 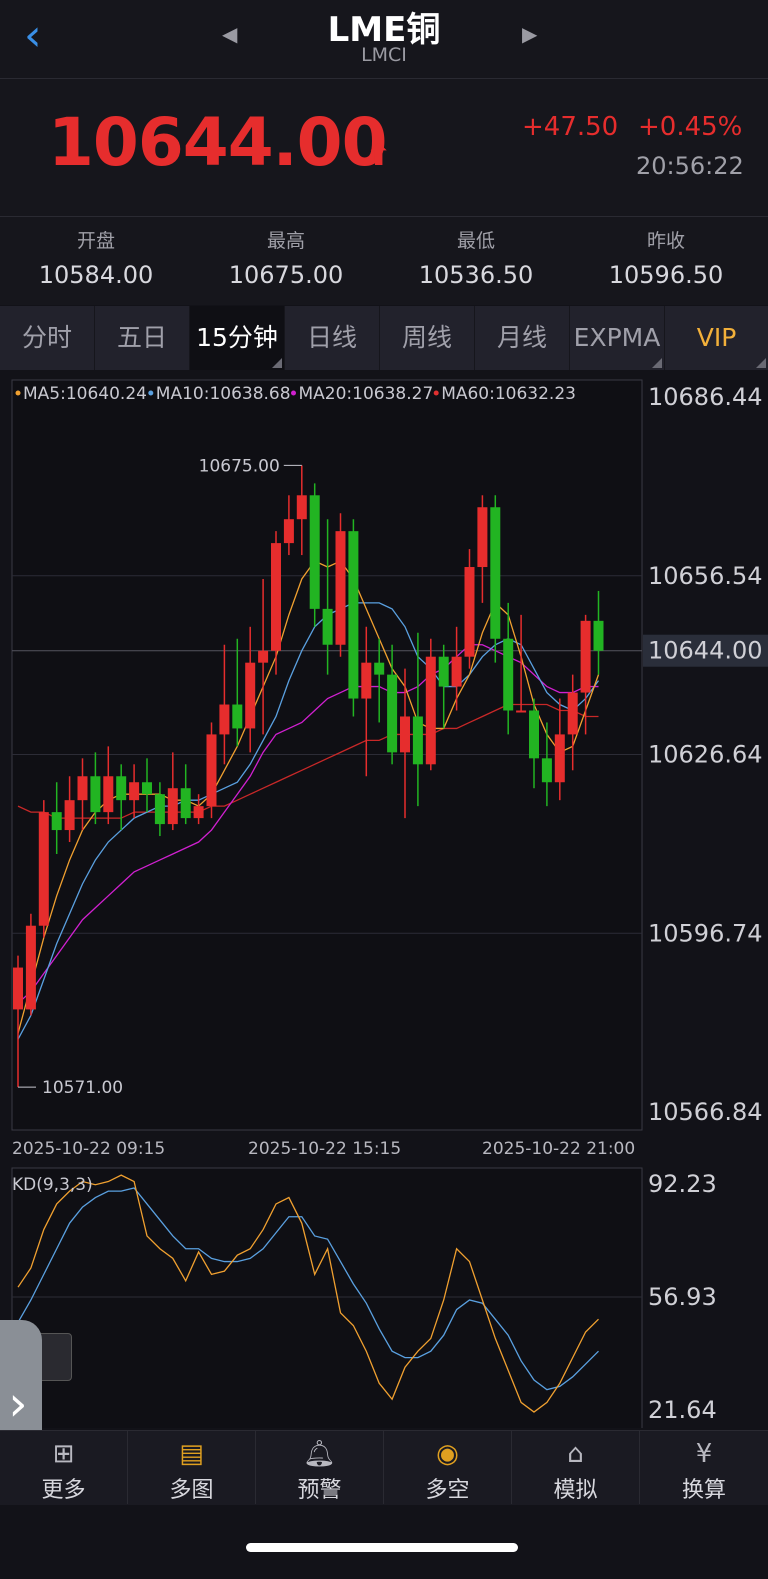 I want to click on stat-value: 10584.00, so click(x=96, y=275).